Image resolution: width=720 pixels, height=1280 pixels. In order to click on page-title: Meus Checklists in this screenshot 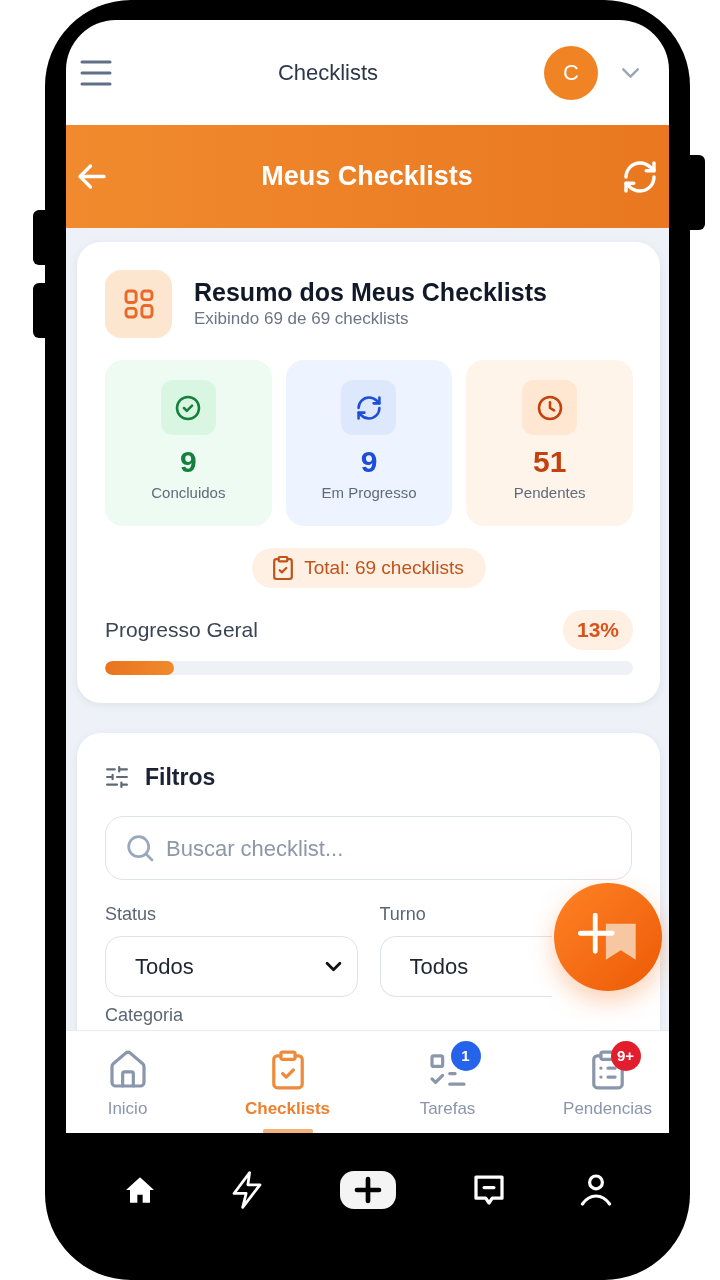, I will do `click(367, 177)`.